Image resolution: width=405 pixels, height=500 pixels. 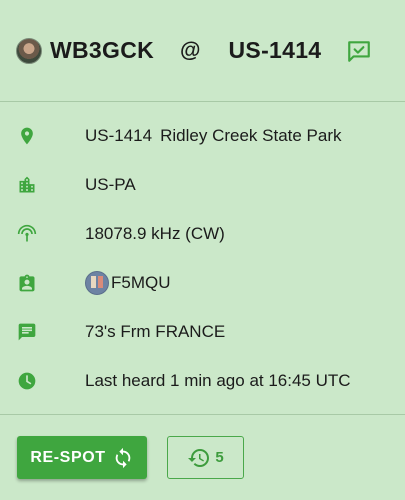 I want to click on history-button: 5, so click(x=205, y=457).